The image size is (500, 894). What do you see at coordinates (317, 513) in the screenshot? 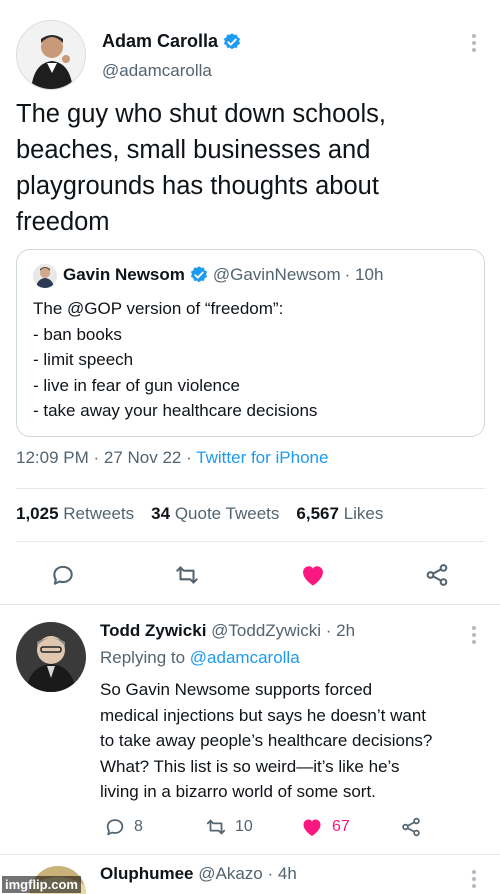
I see `likes-count: 6,567` at bounding box center [317, 513].